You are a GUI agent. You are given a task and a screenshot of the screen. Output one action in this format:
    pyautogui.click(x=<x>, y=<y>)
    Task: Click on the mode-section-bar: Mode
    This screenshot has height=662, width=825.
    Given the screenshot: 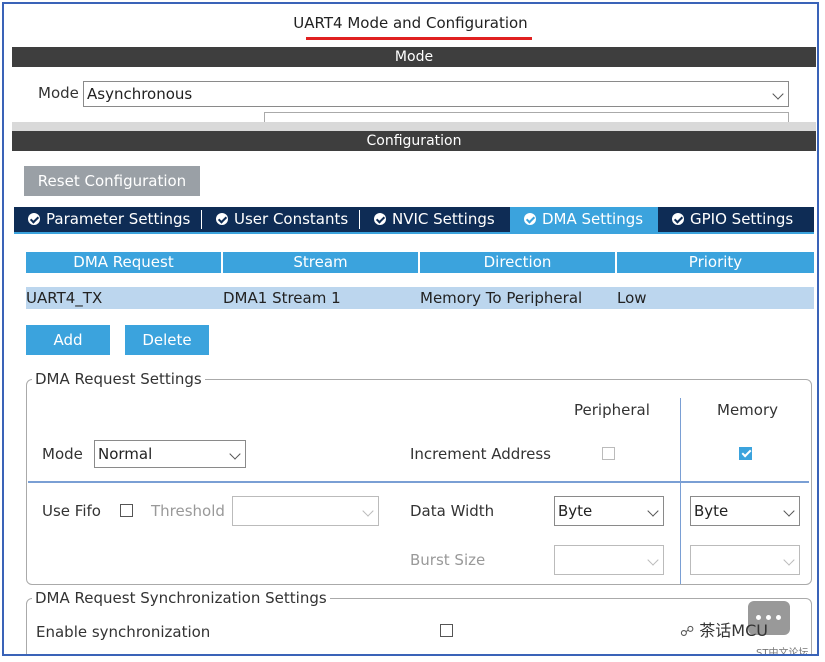 What is the action you would take?
    pyautogui.click(x=414, y=57)
    